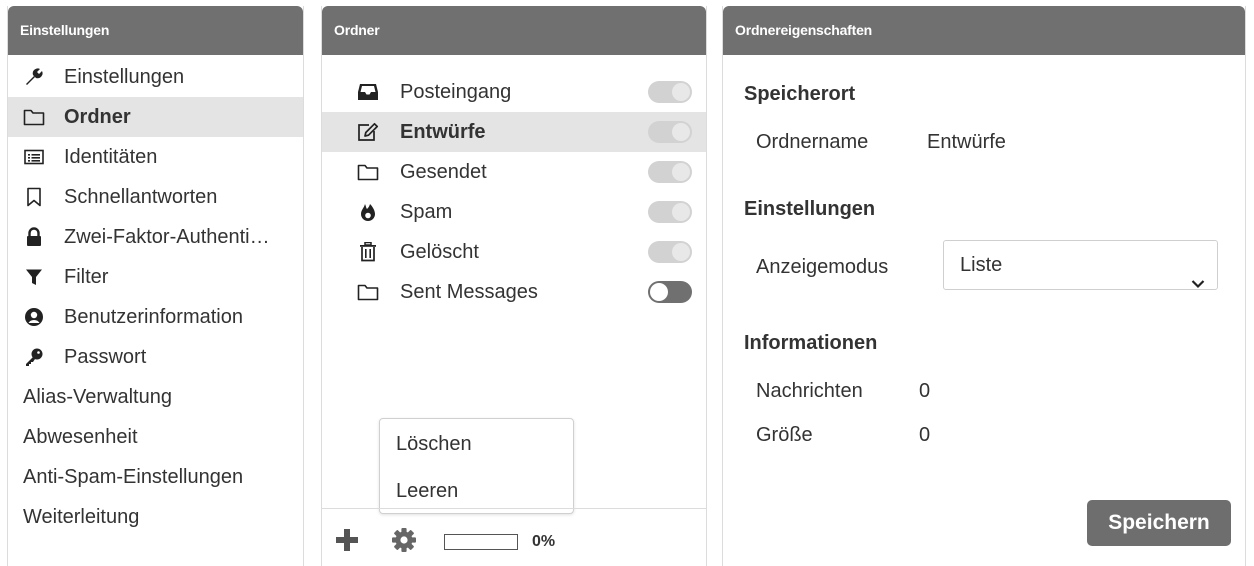 The image size is (1254, 566). What do you see at coordinates (811, 343) in the screenshot?
I see `section-title-information: Informationen` at bounding box center [811, 343].